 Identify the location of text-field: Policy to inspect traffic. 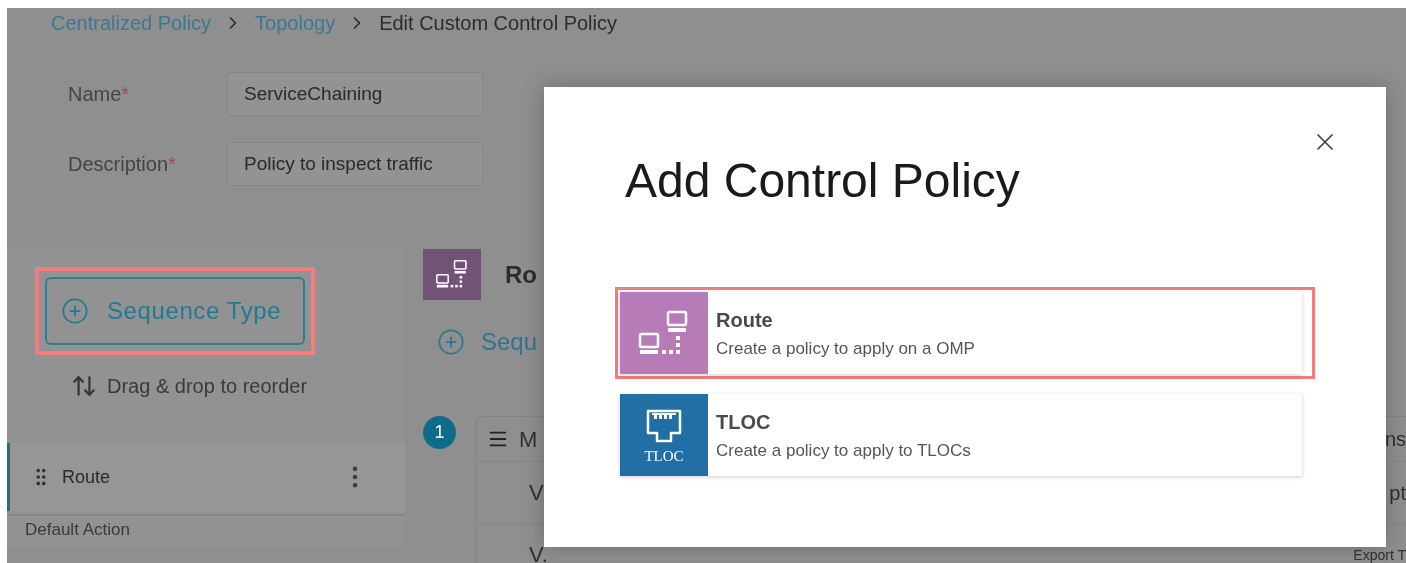
(355, 164).